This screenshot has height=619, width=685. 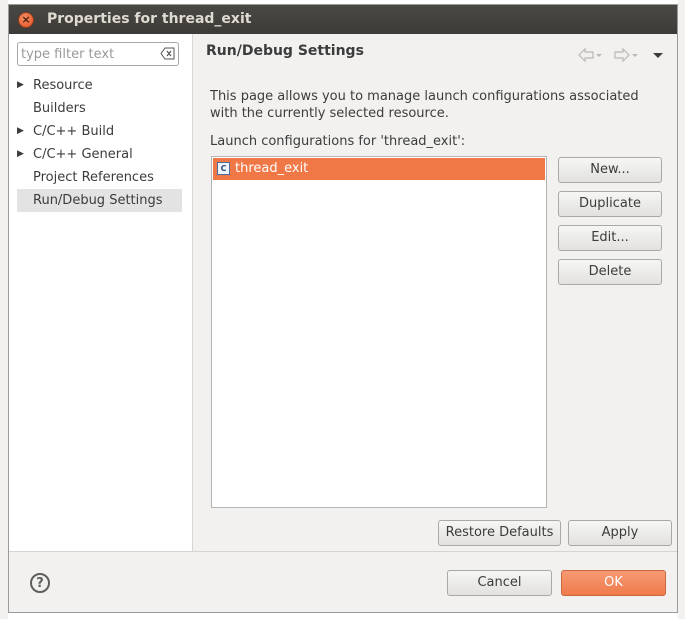 I want to click on tree-item-label: Builders, so click(x=59, y=108).